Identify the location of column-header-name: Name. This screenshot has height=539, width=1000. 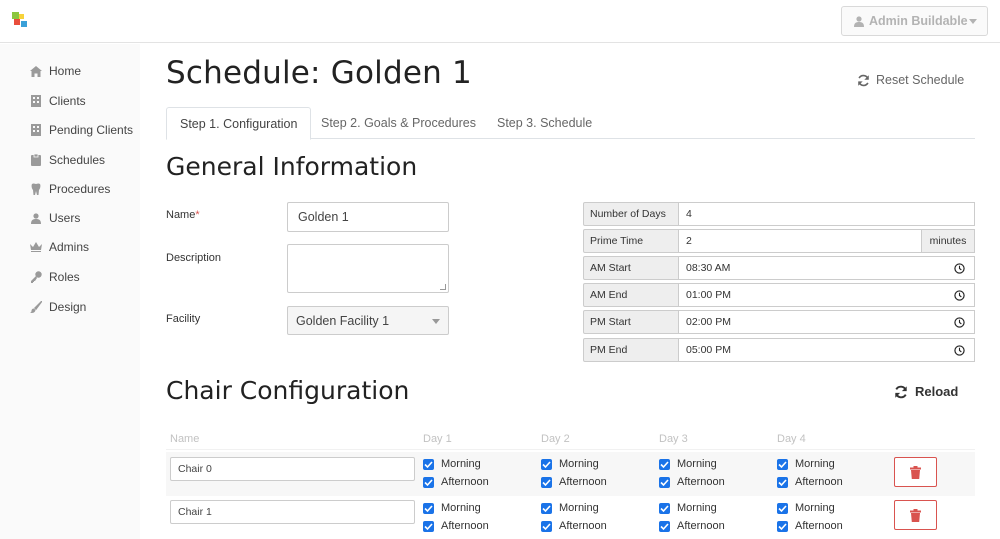
(185, 438).